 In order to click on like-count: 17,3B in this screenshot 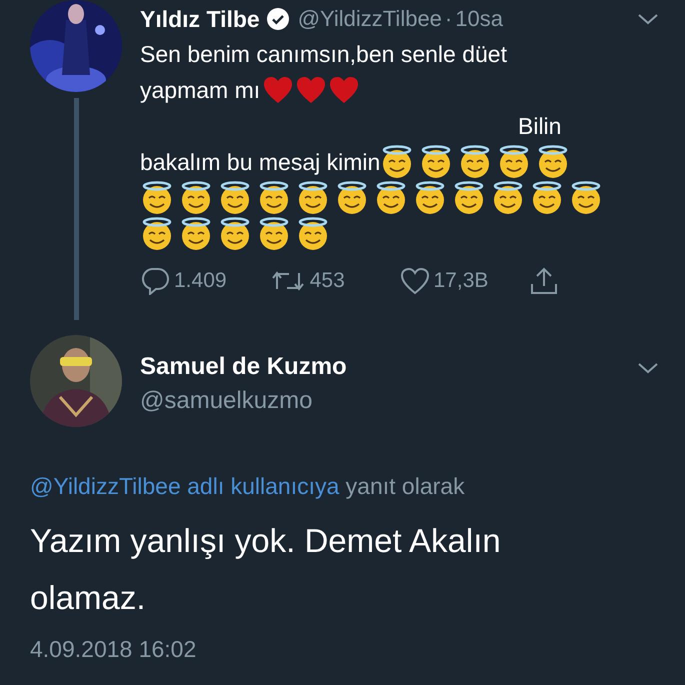, I will do `click(461, 281)`.